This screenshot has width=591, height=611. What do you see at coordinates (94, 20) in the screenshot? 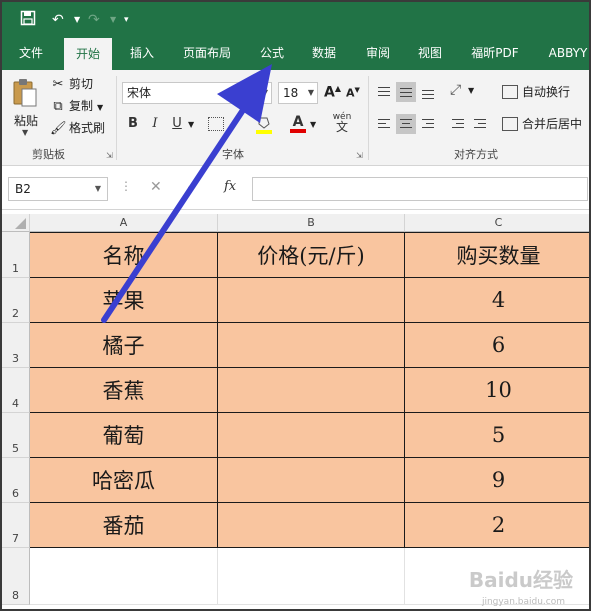
I see `redo-icon: ↷` at bounding box center [94, 20].